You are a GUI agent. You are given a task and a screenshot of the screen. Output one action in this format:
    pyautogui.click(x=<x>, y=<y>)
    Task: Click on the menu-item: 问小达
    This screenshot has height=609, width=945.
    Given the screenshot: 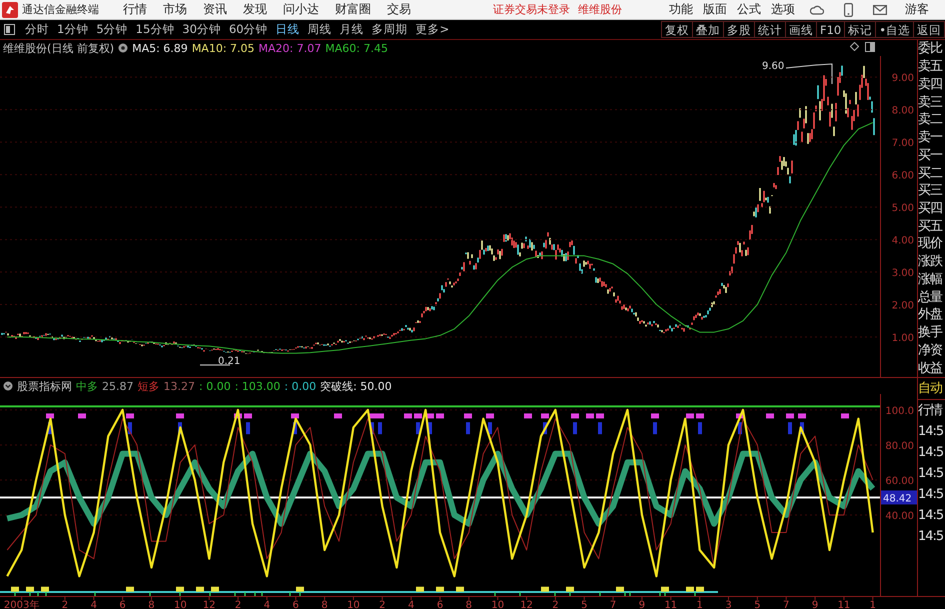 What is the action you would take?
    pyautogui.click(x=301, y=9)
    